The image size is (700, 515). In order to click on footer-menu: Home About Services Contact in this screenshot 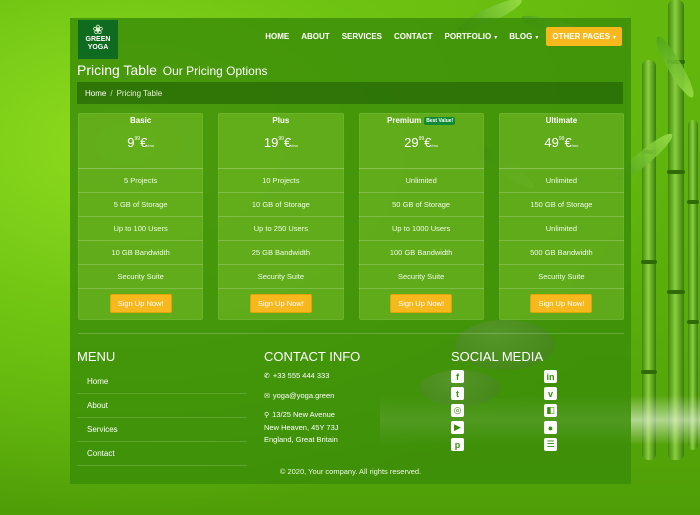, I will do `click(162, 418)`.